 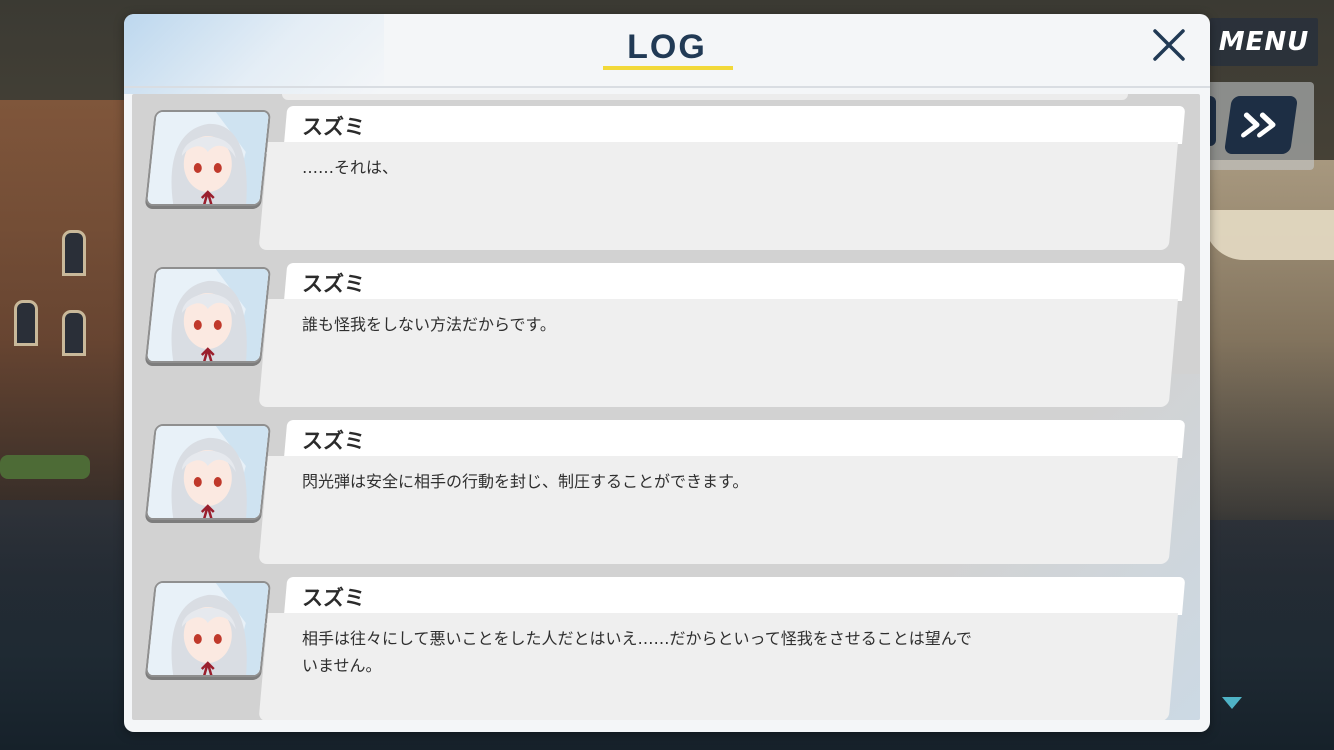 I want to click on background-hedge, so click(x=45, y=467).